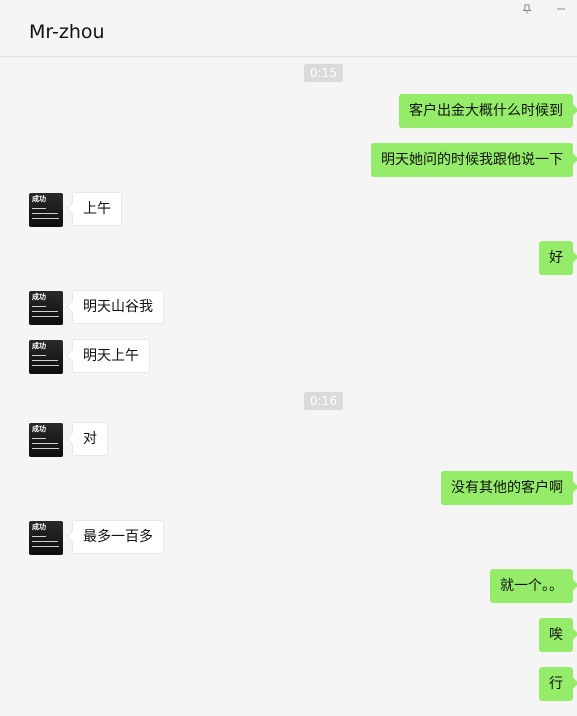 Image resolution: width=577 pixels, height=716 pixels. I want to click on chat-header: Mr-zhou, so click(288, 28).